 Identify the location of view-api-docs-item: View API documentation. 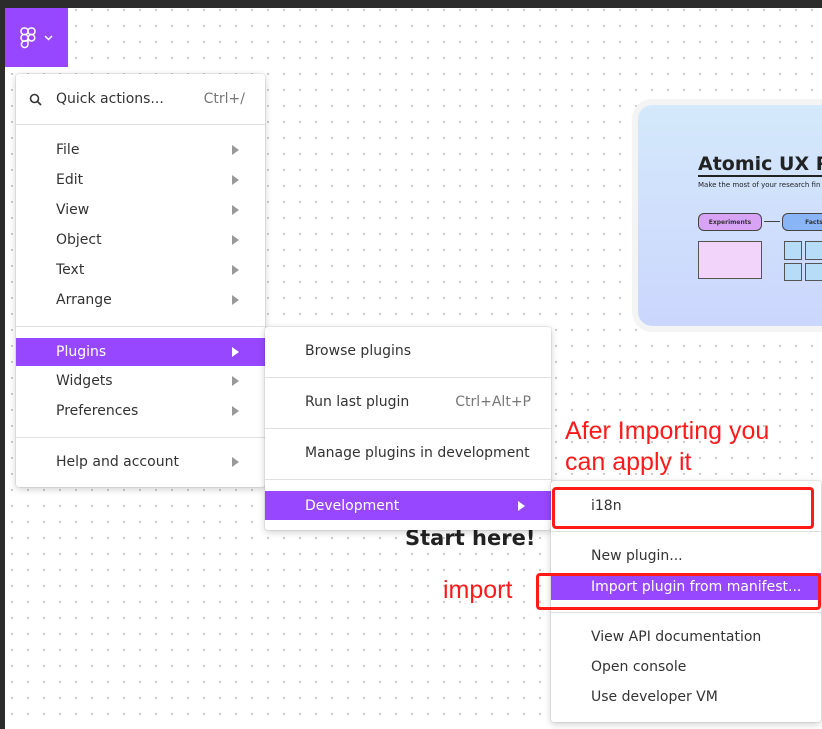
(686, 637).